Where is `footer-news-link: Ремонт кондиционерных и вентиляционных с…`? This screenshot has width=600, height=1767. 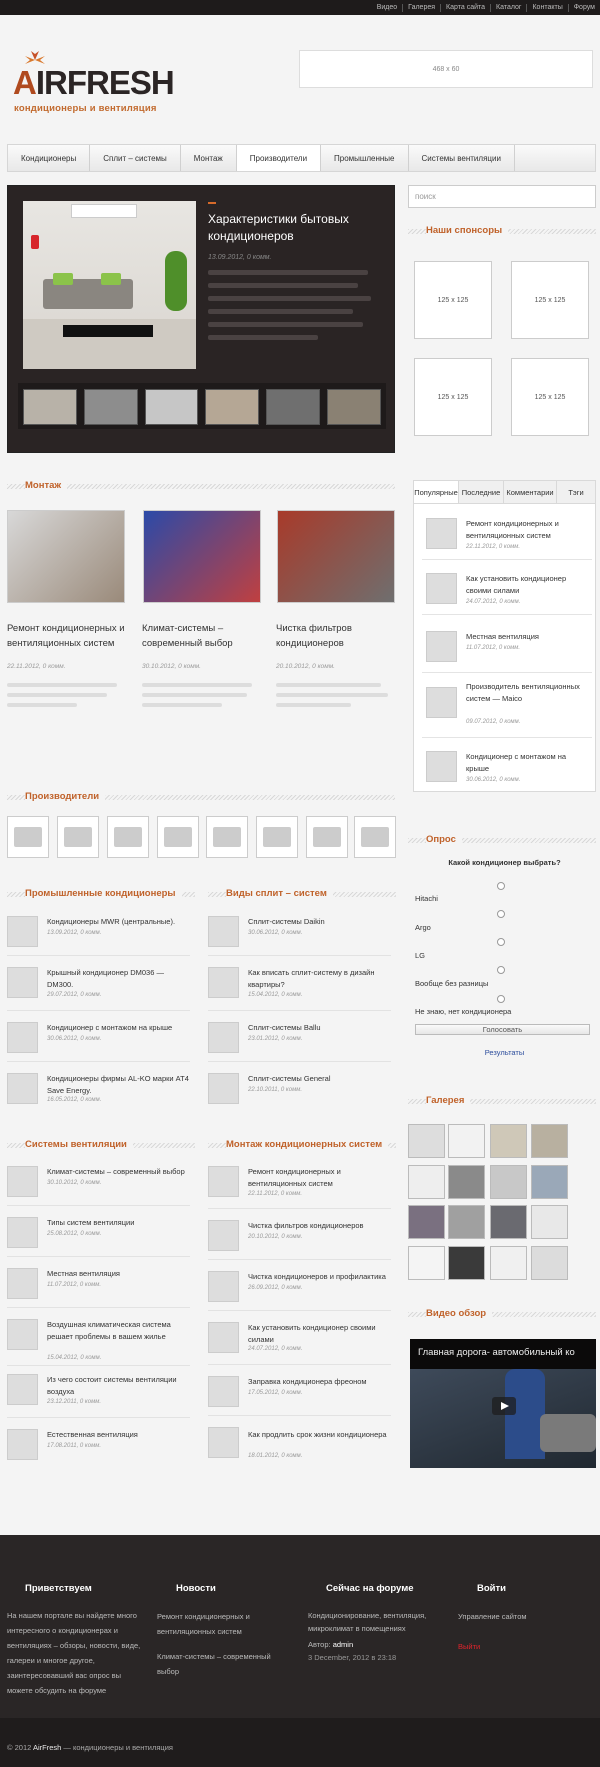 footer-news-link: Ремонт кондиционерных и вентиляционных с… is located at coordinates (217, 1624).